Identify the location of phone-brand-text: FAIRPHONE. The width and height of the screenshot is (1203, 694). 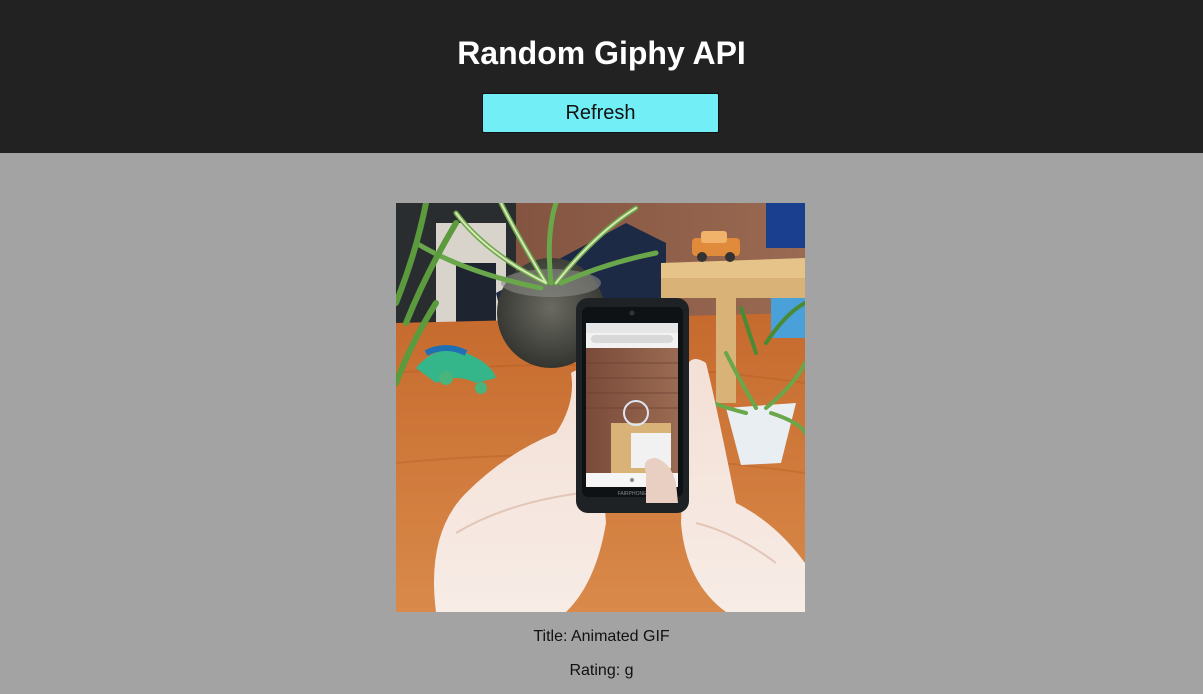
(633, 494).